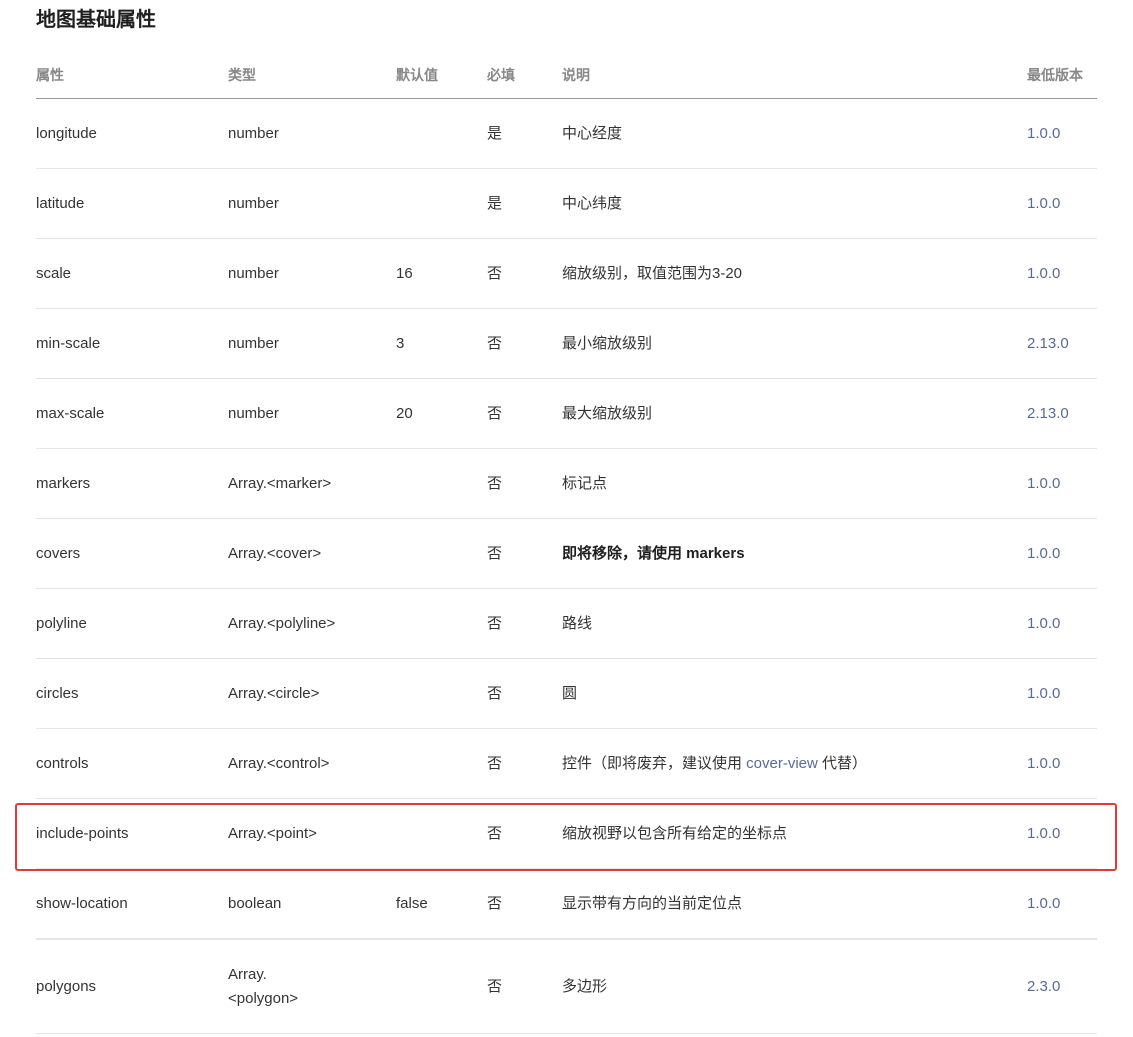 This screenshot has height=1037, width=1133. Describe the element at coordinates (312, 833) in the screenshot. I see `cell-type: Array.<point>` at that location.